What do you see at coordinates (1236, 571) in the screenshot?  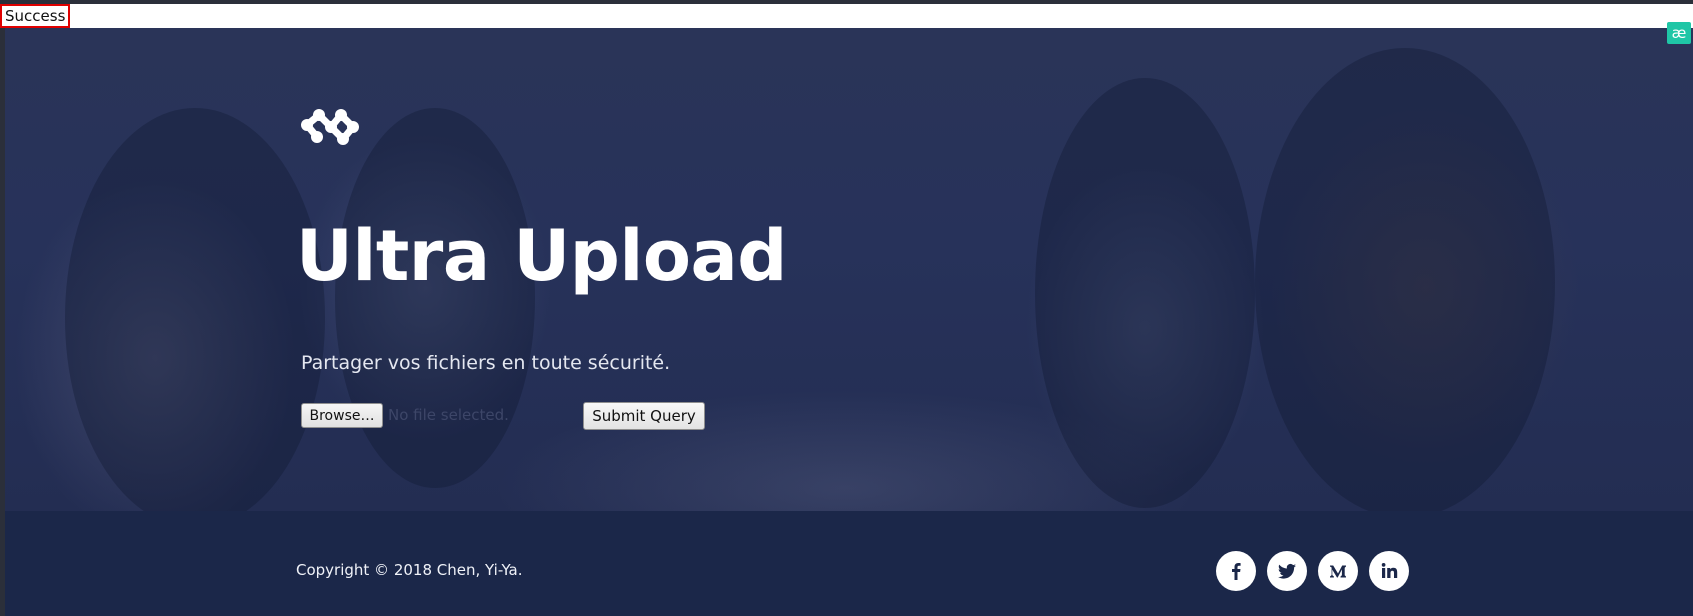 I see `facebook-icon` at bounding box center [1236, 571].